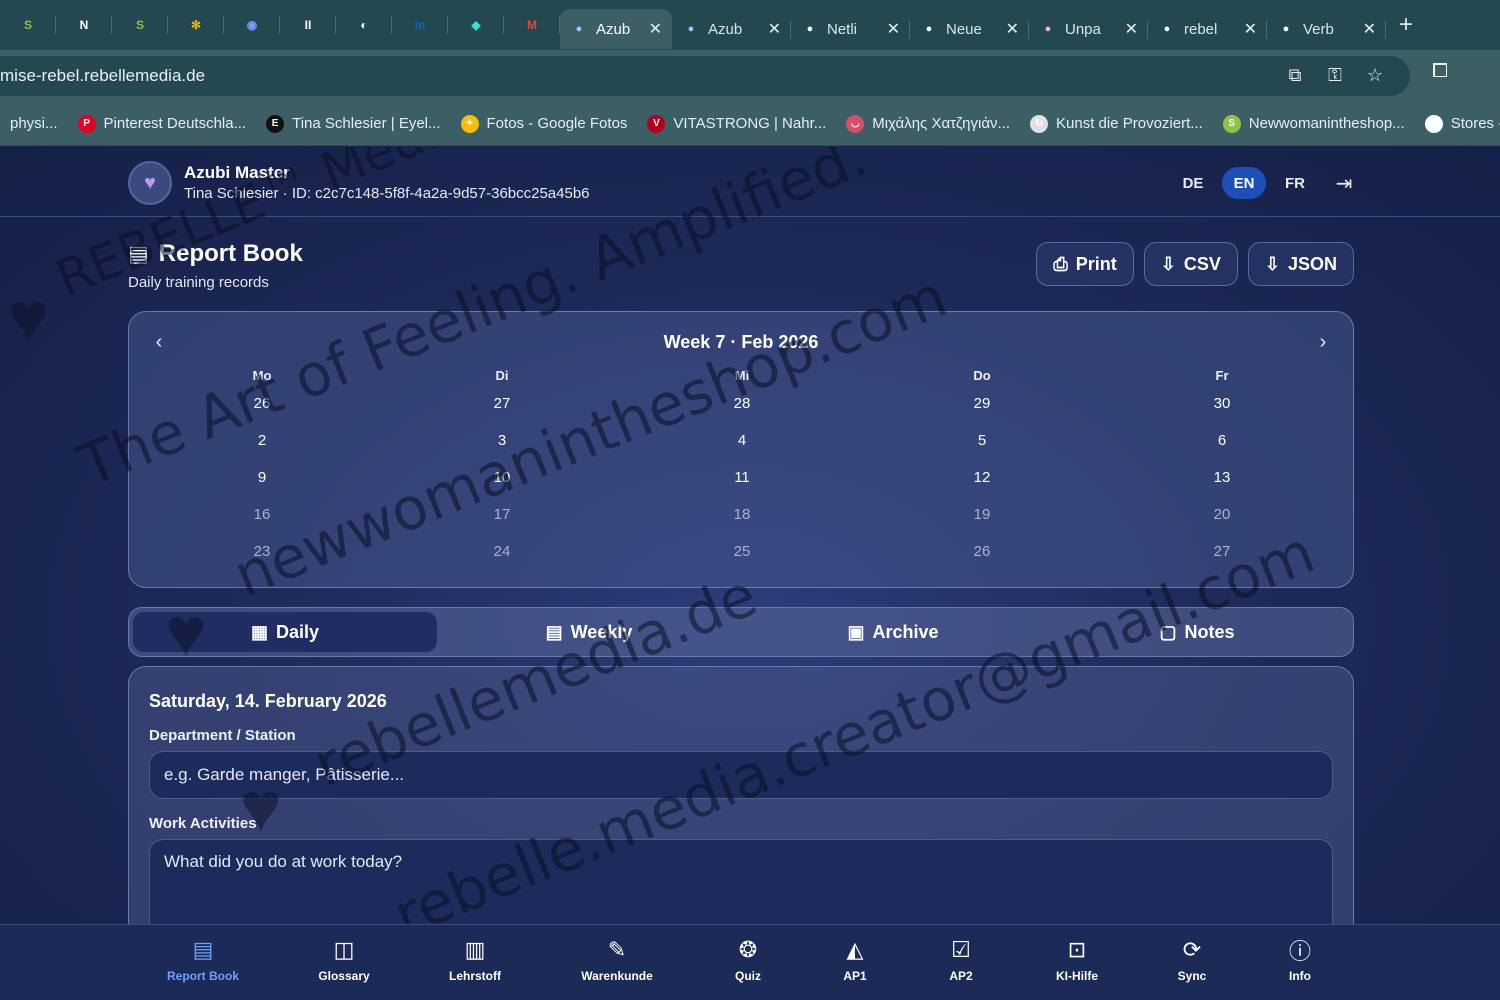 This screenshot has width=1500, height=1000. Describe the element at coordinates (1326, 29) in the screenshot. I see `browser-tab: ● Verb ✕` at that location.